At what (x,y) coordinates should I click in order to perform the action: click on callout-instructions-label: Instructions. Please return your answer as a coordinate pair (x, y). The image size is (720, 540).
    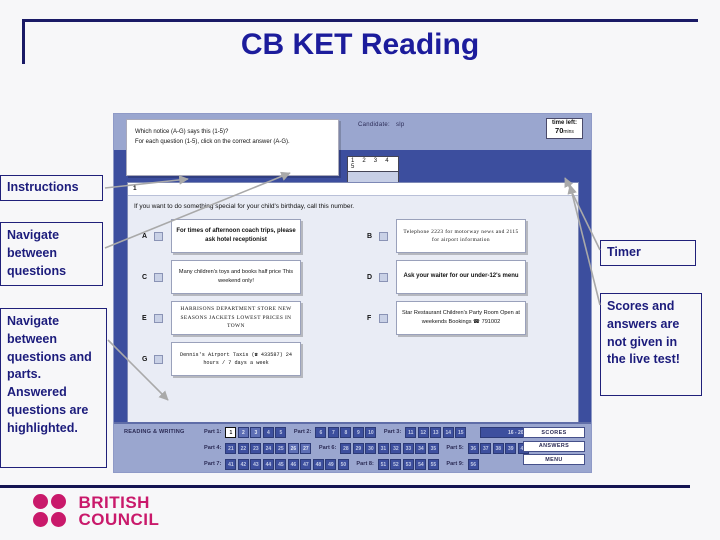
    Looking at the image, I should click on (43, 187).